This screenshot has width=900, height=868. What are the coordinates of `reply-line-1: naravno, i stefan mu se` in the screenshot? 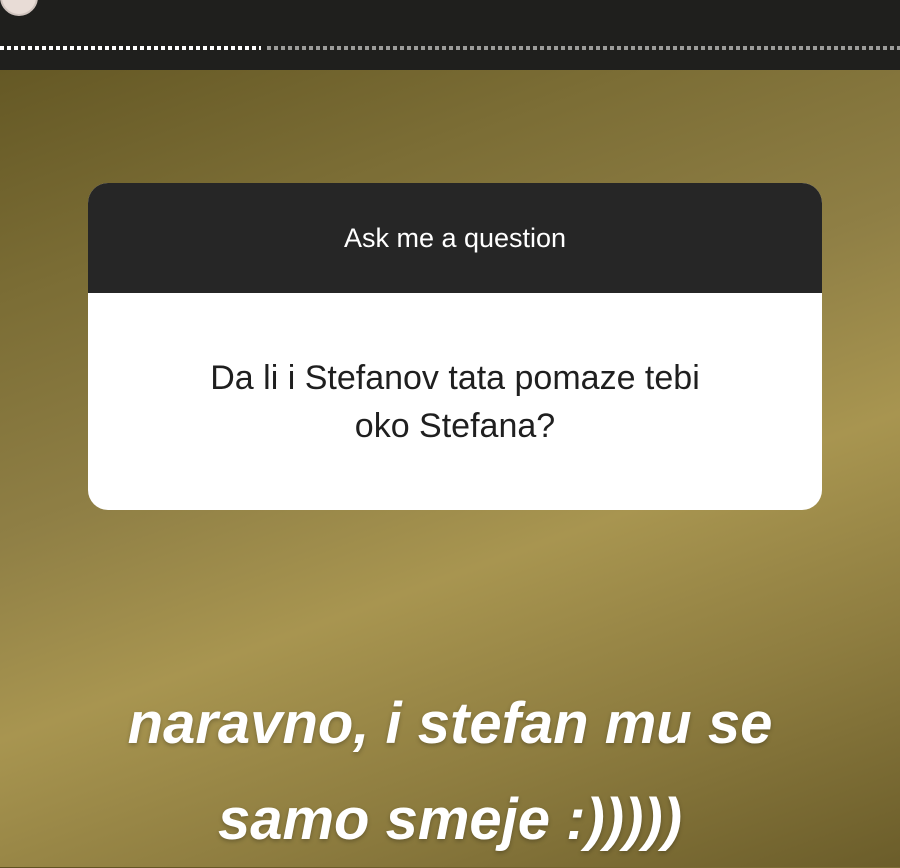 It's located at (450, 723).